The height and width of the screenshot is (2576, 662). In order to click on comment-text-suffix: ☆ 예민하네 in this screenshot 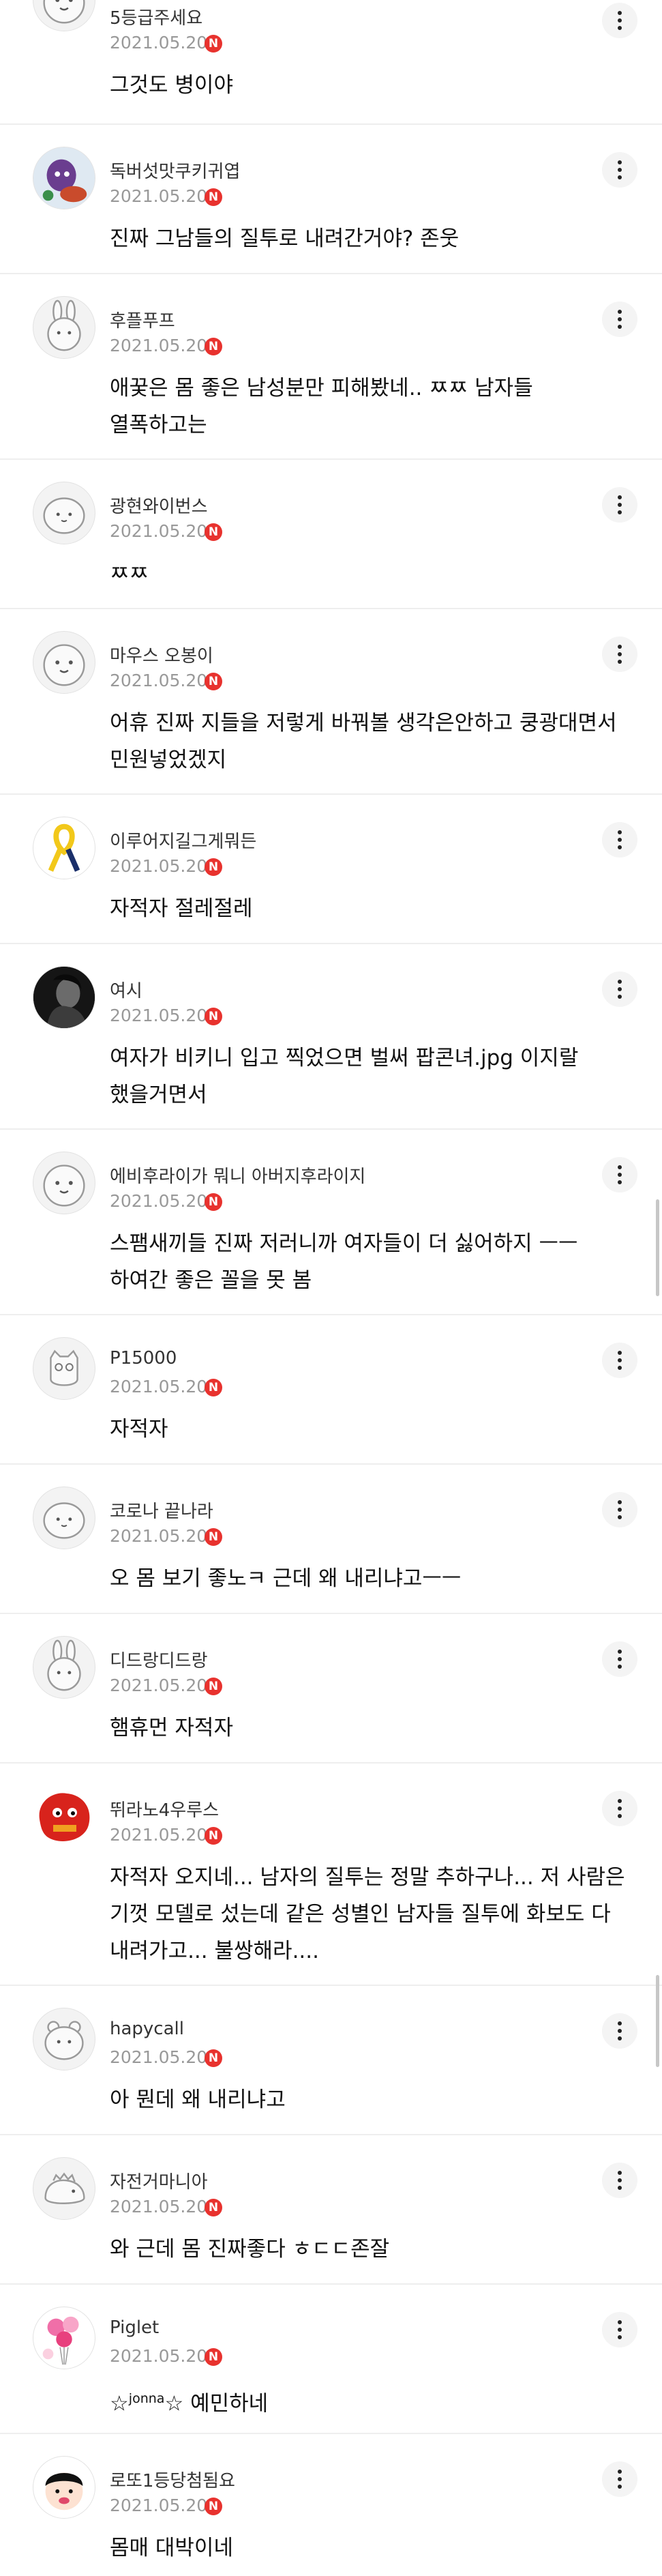, I will do `click(216, 2403)`.